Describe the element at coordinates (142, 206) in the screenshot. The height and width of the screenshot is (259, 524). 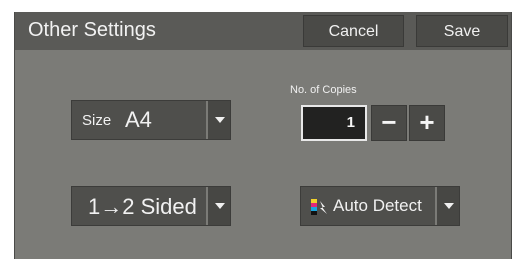
I see `duplex-value: 1→2 Sided` at that location.